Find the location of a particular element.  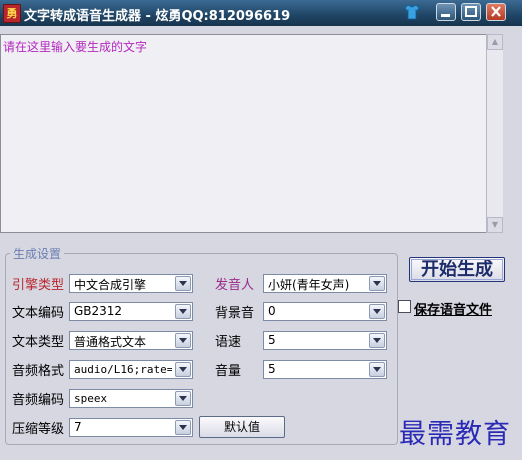

default-values-button: 默认值 is located at coordinates (242, 427).